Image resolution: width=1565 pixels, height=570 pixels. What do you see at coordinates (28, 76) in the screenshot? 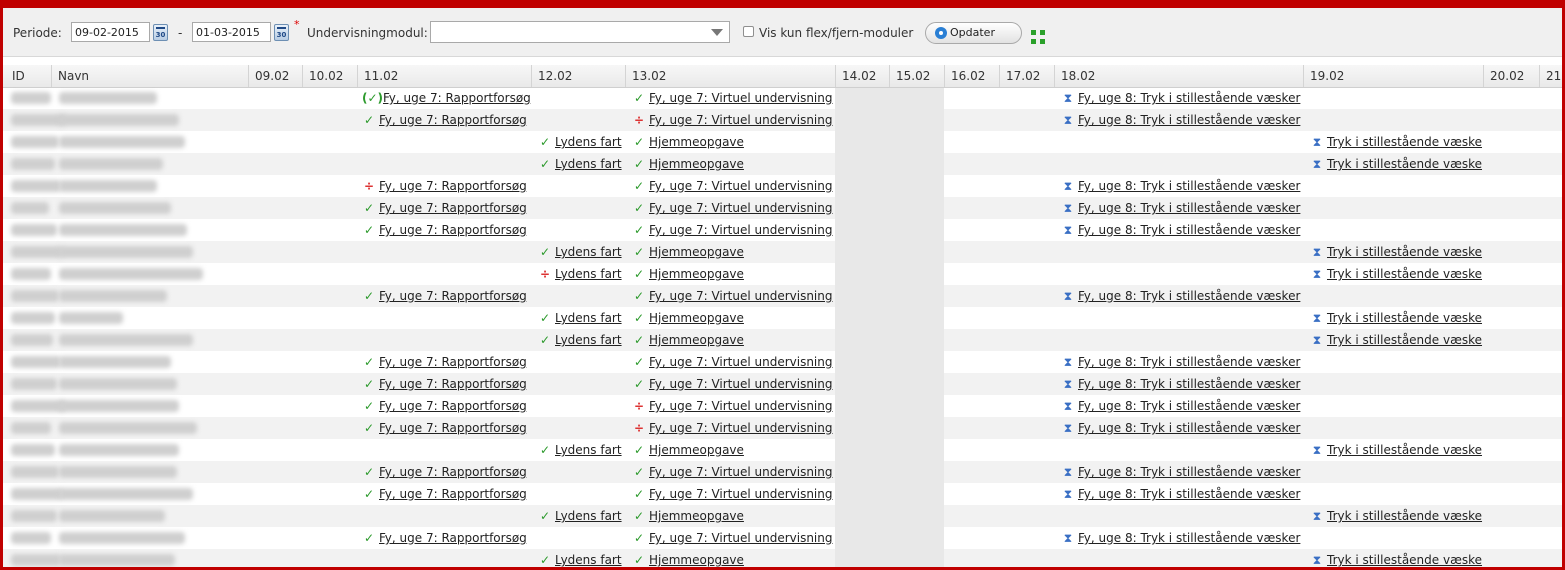
I see `column-header-id: ID` at bounding box center [28, 76].